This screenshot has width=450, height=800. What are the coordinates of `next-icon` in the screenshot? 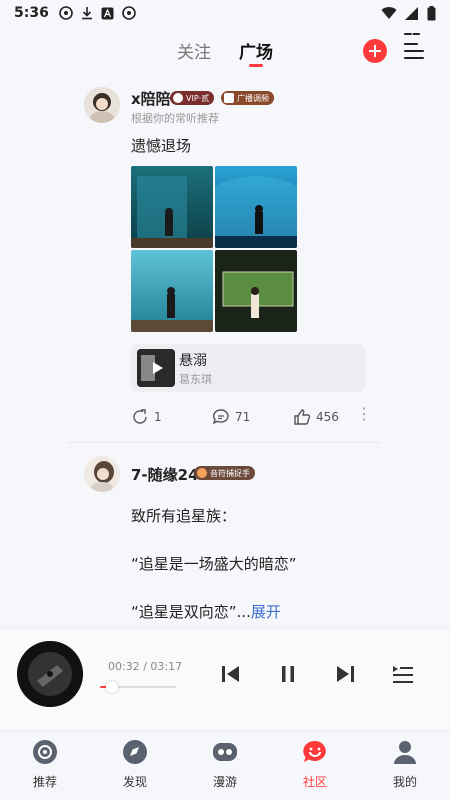 It's located at (345, 674).